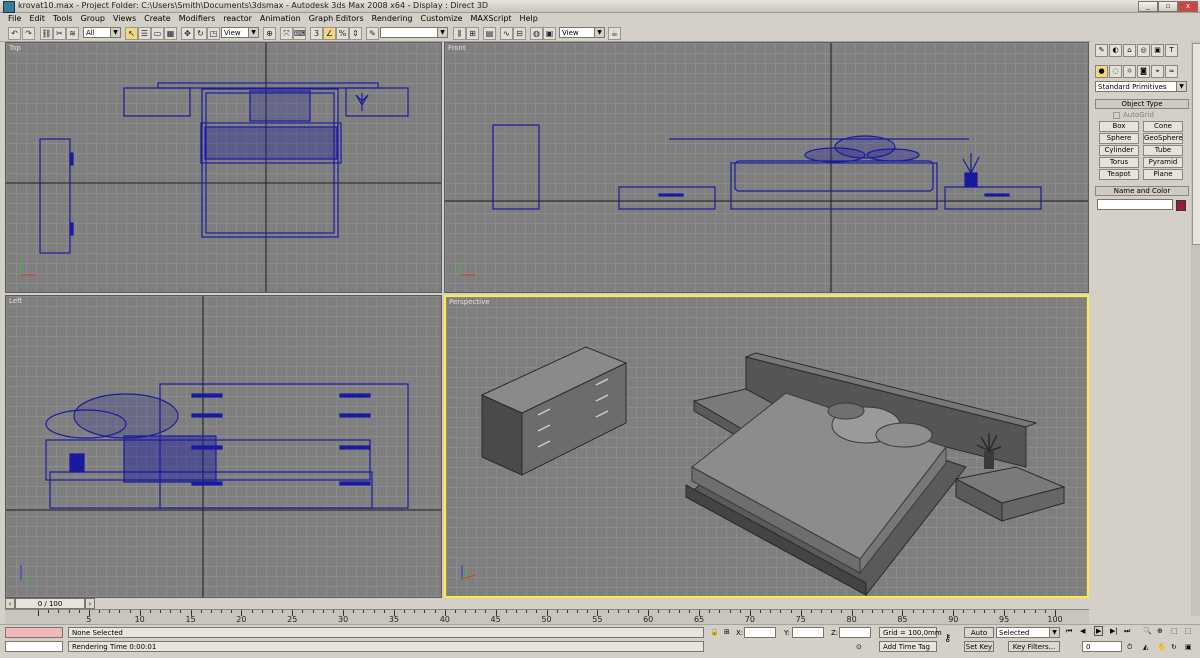 This screenshot has width=1200, height=658. I want to click on go-to-start-icon: ⏮, so click(1069, 631).